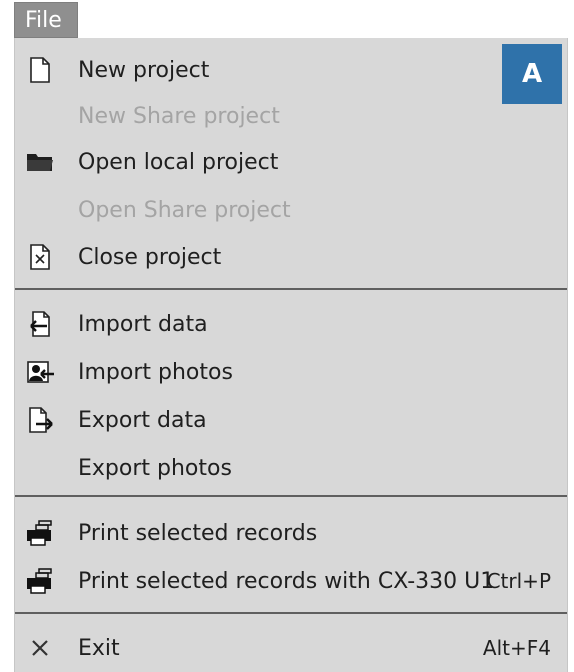  Describe the element at coordinates (155, 372) in the screenshot. I see `menu-item-label: Import photos` at that location.